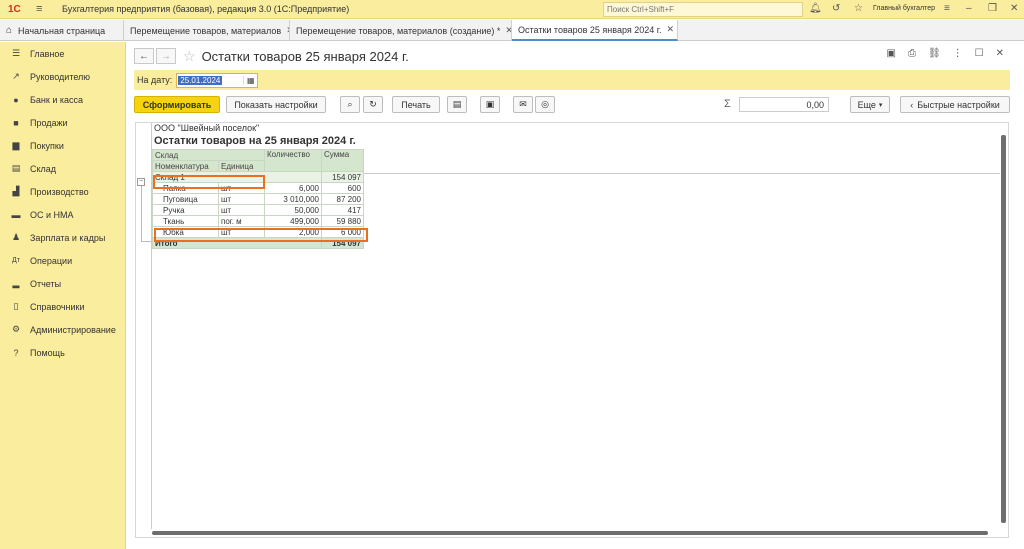 The image size is (1024, 549). Describe the element at coordinates (570, 533) in the screenshot. I see `horizontal-scroll-thumb` at that location.